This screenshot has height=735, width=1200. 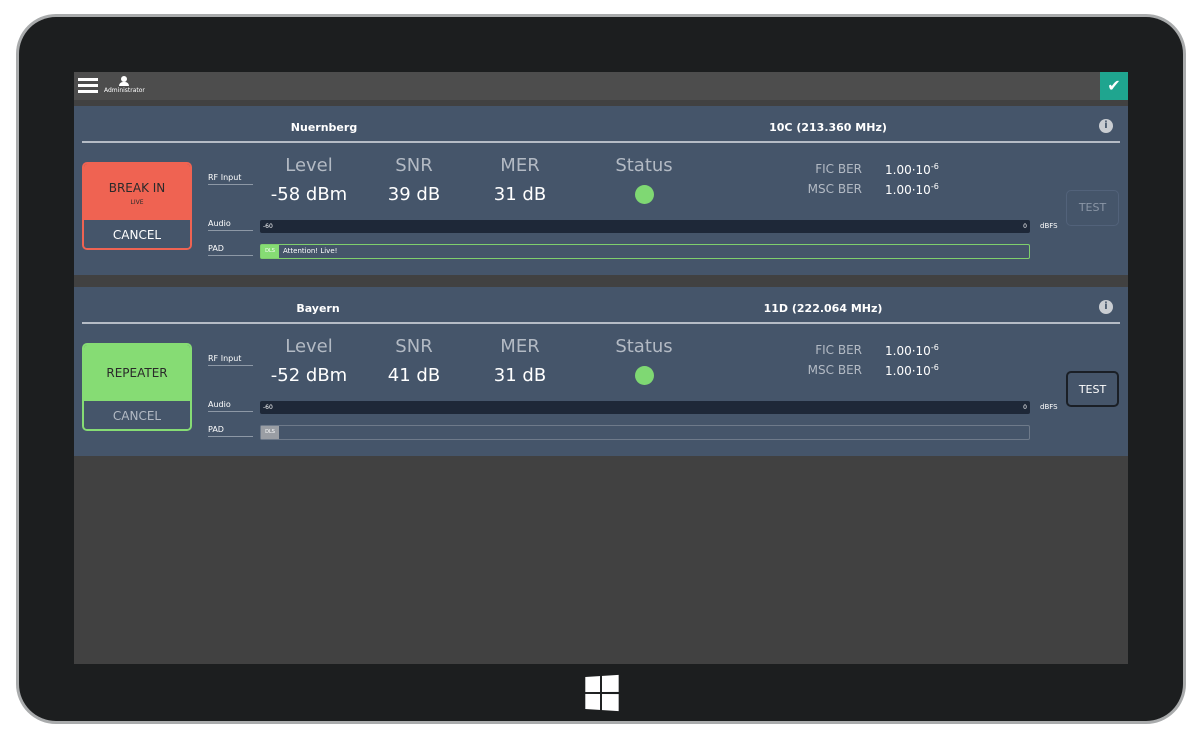 What do you see at coordinates (645, 432) in the screenshot?
I see `pad-display: DLS` at bounding box center [645, 432].